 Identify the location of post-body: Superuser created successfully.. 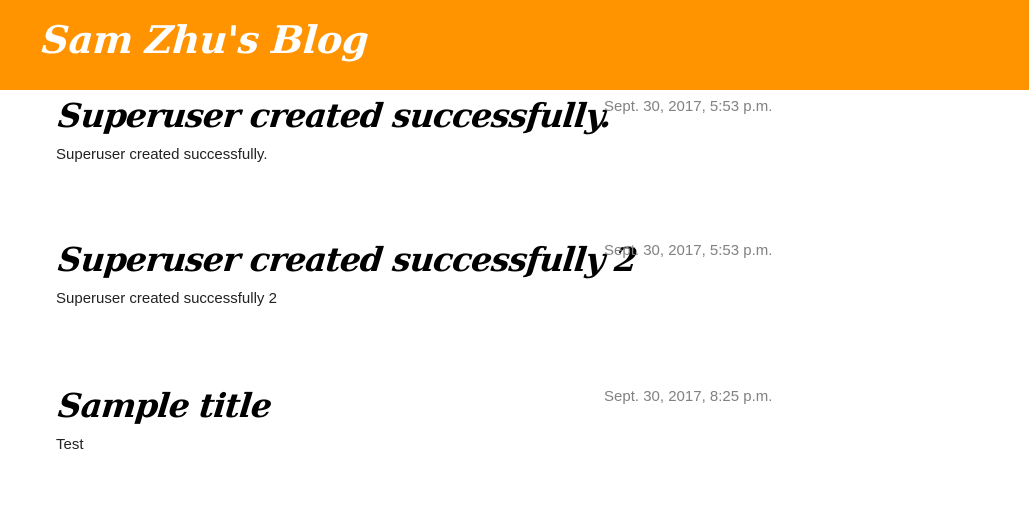
(162, 154).